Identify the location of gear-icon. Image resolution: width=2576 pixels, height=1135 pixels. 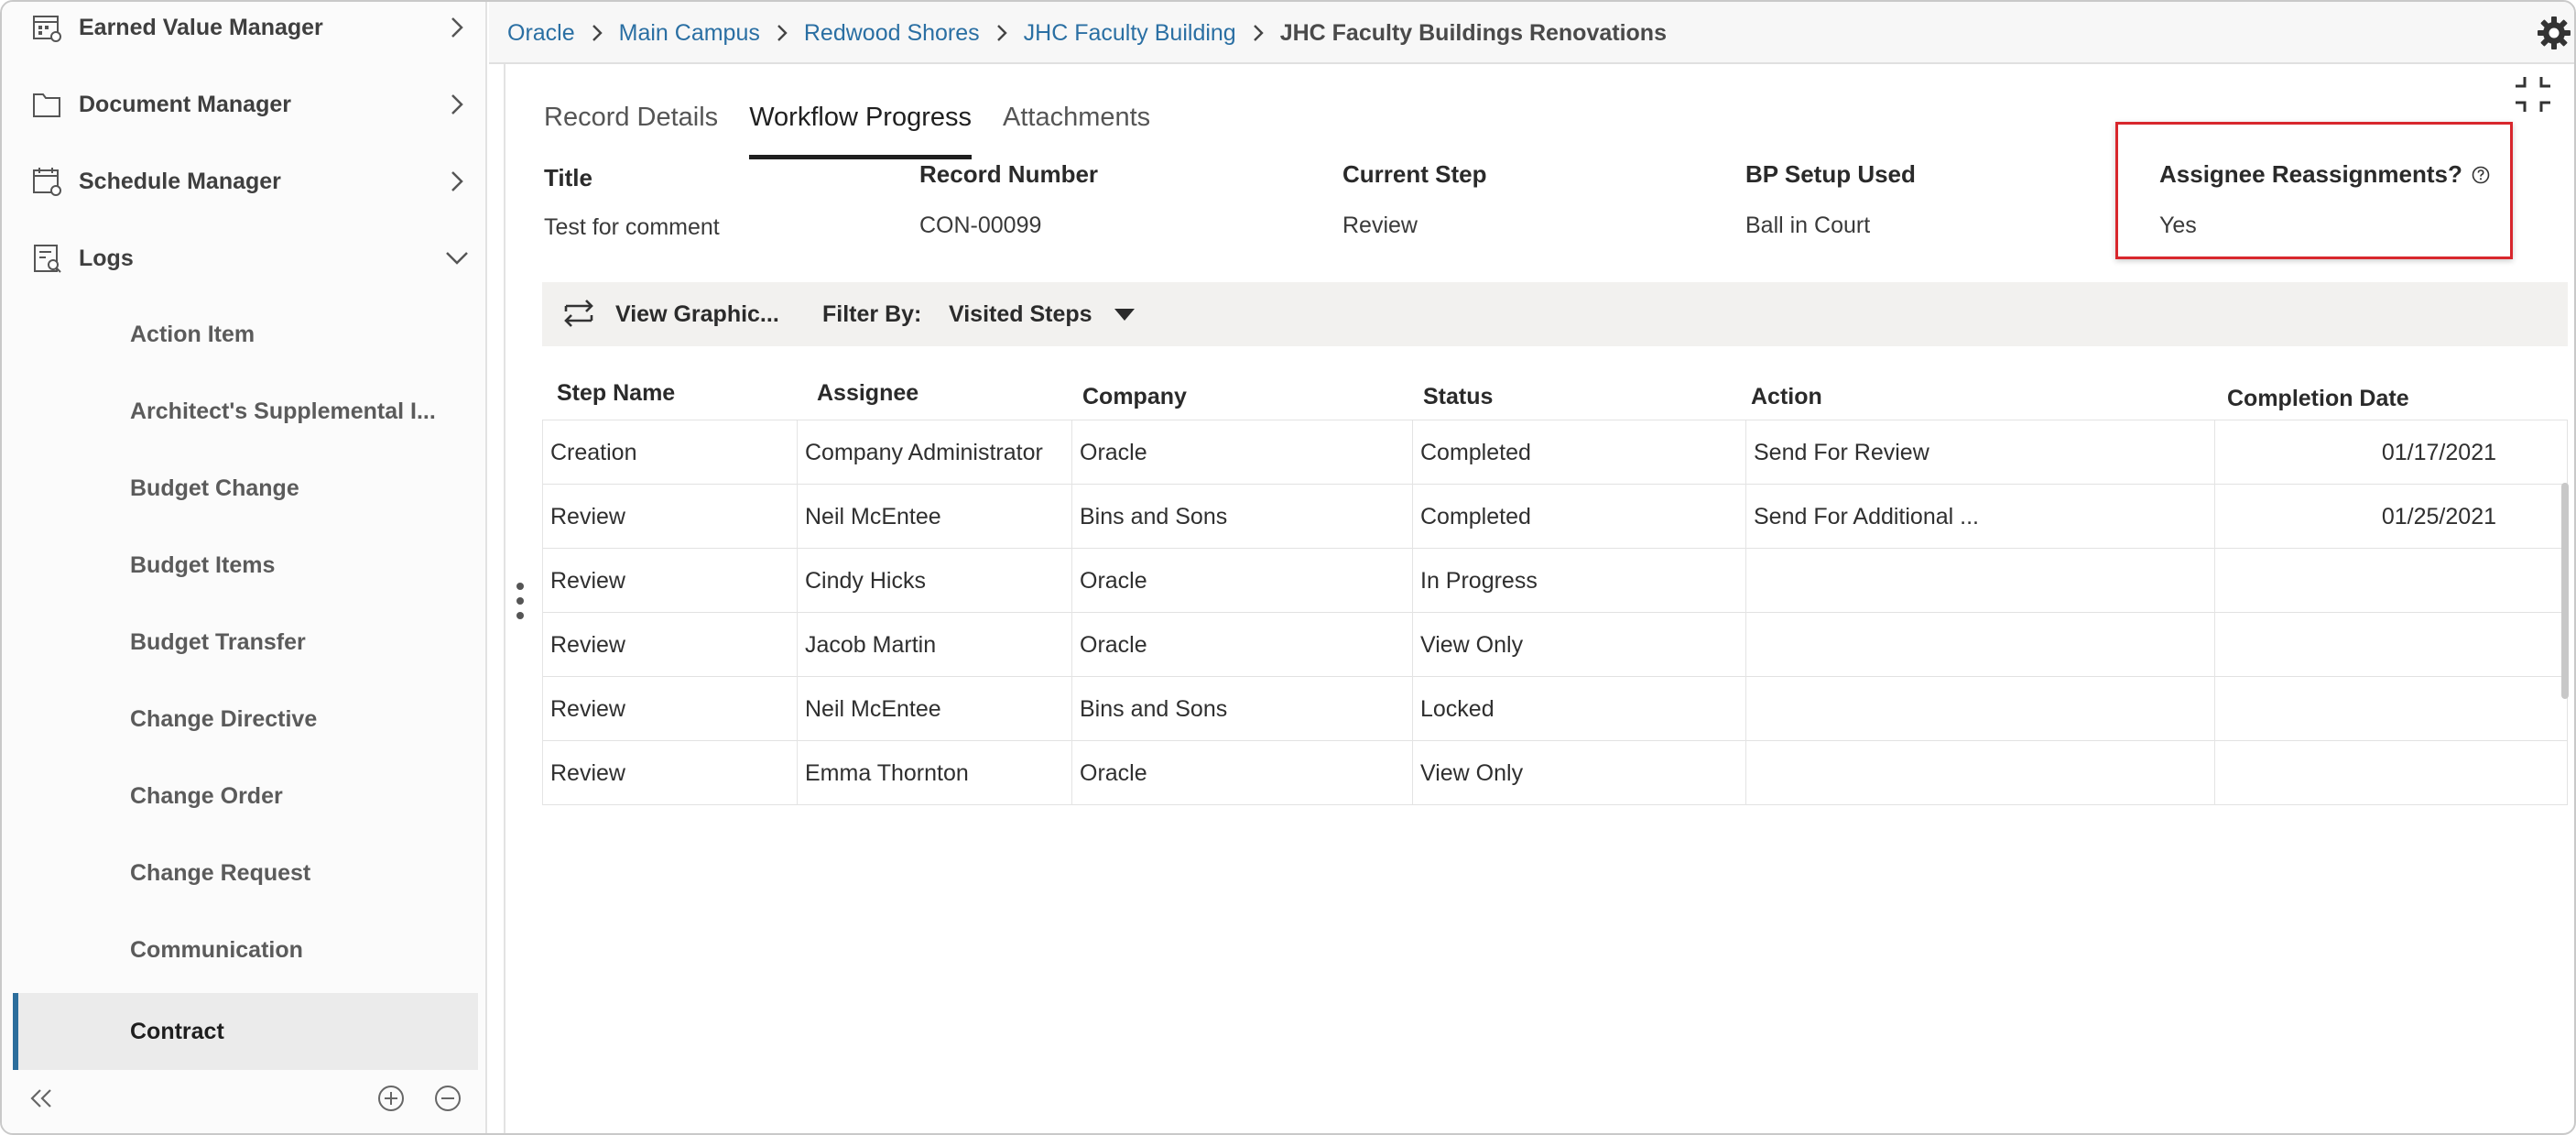
(2554, 33).